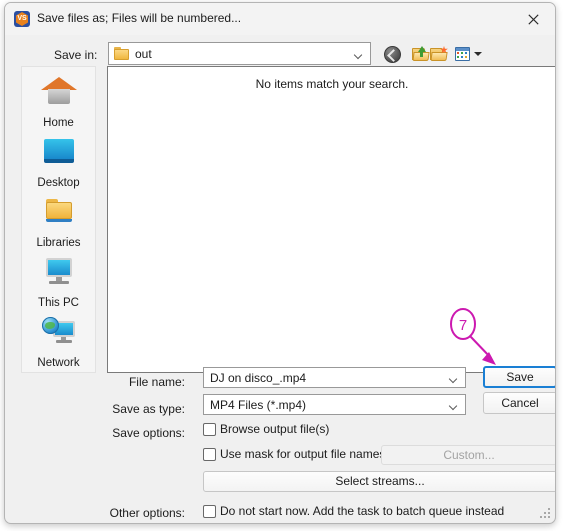 The height and width of the screenshot is (531, 564). I want to click on other-options-label: Other options:, so click(147, 513).